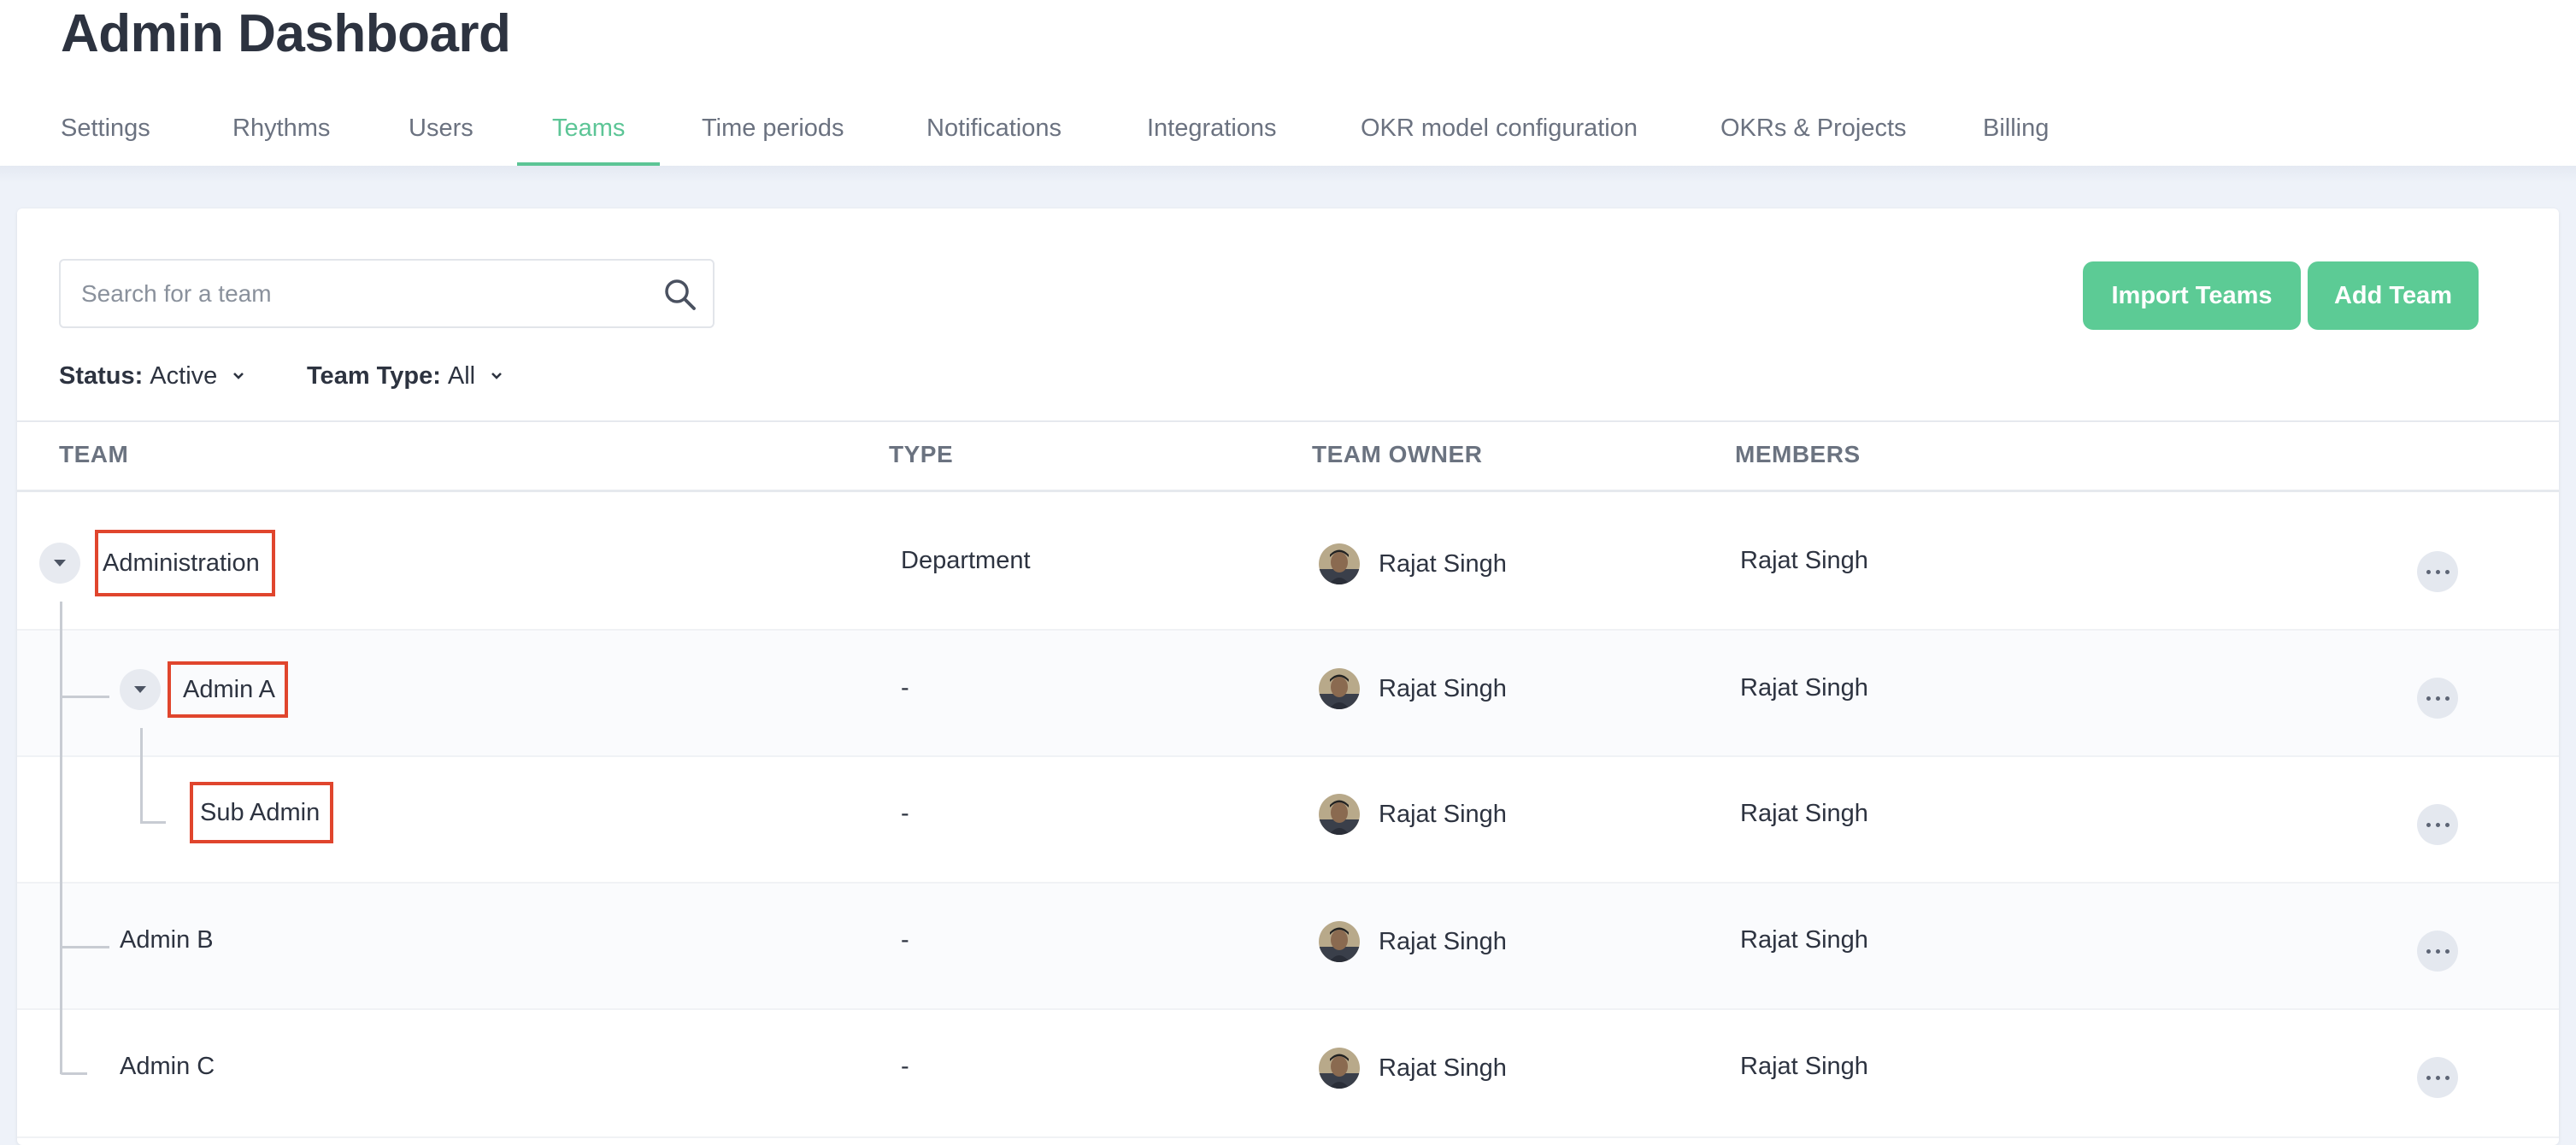 Image resolution: width=2576 pixels, height=1145 pixels. I want to click on team-name: Administration, so click(181, 563).